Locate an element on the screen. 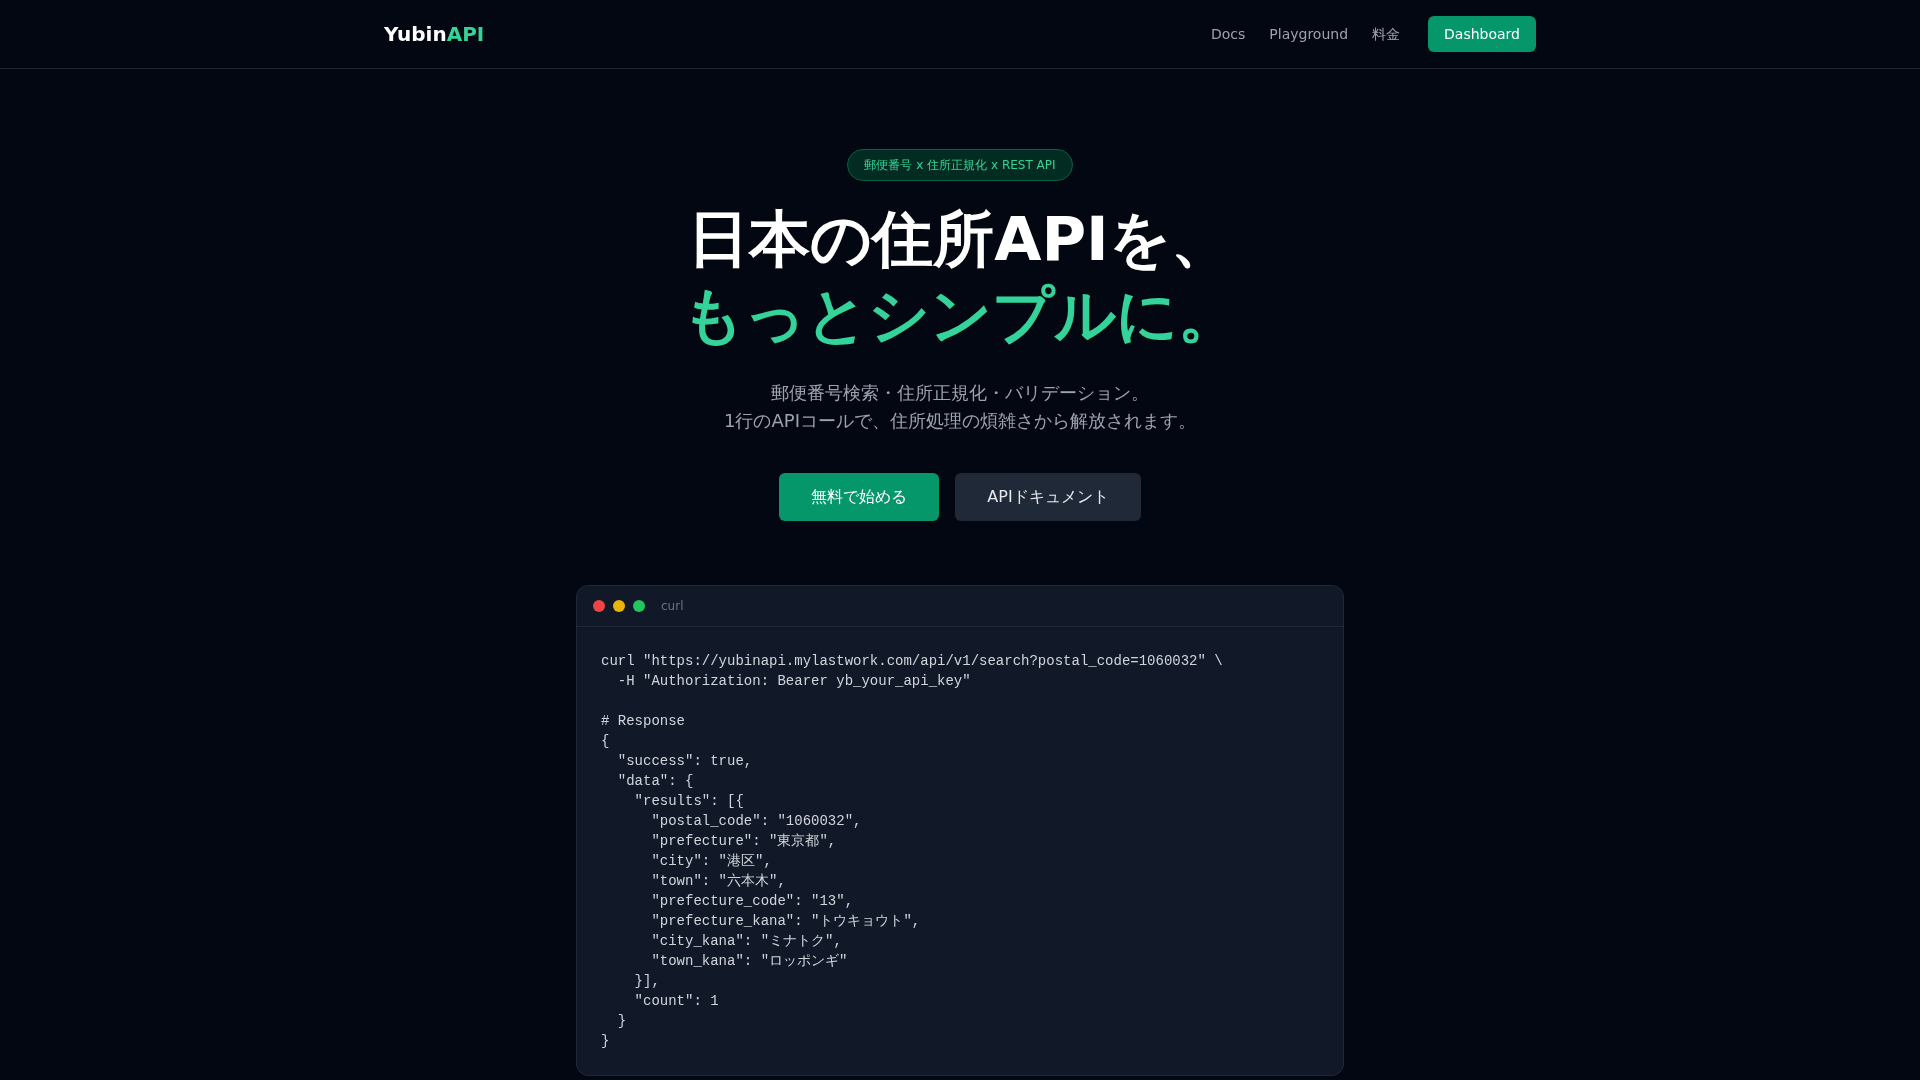 Image resolution: width=1920 pixels, height=1080 pixels. subtitle-line: 1行のAPIコールで、住所処理の煩雑さから解放されます。 is located at coordinates (960, 421).